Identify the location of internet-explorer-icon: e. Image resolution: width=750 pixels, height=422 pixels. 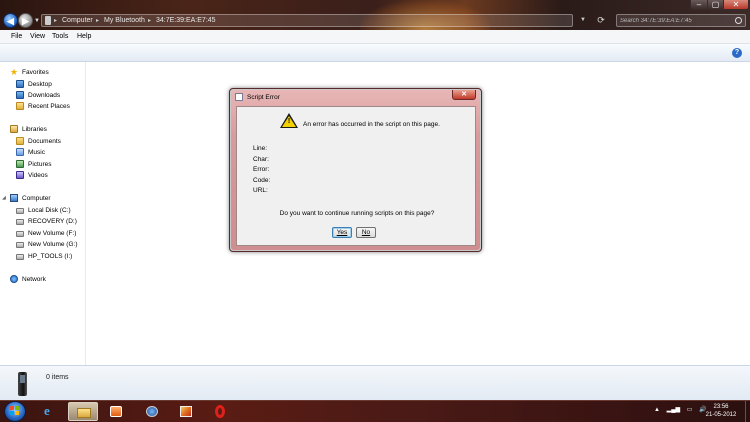
(47, 410).